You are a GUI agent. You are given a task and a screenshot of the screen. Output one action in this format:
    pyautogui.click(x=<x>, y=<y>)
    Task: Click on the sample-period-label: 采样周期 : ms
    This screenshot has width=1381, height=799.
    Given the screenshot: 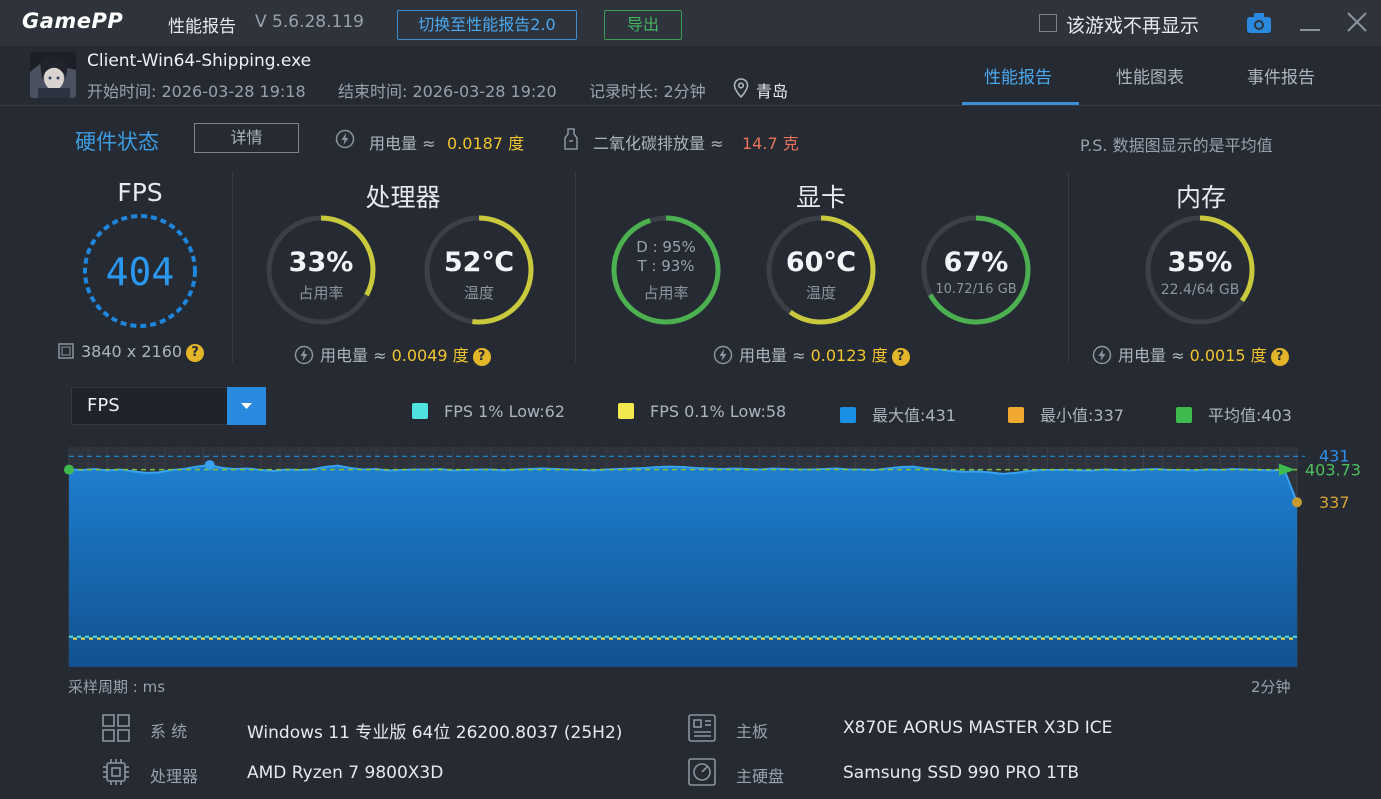 What is the action you would take?
    pyautogui.click(x=117, y=687)
    